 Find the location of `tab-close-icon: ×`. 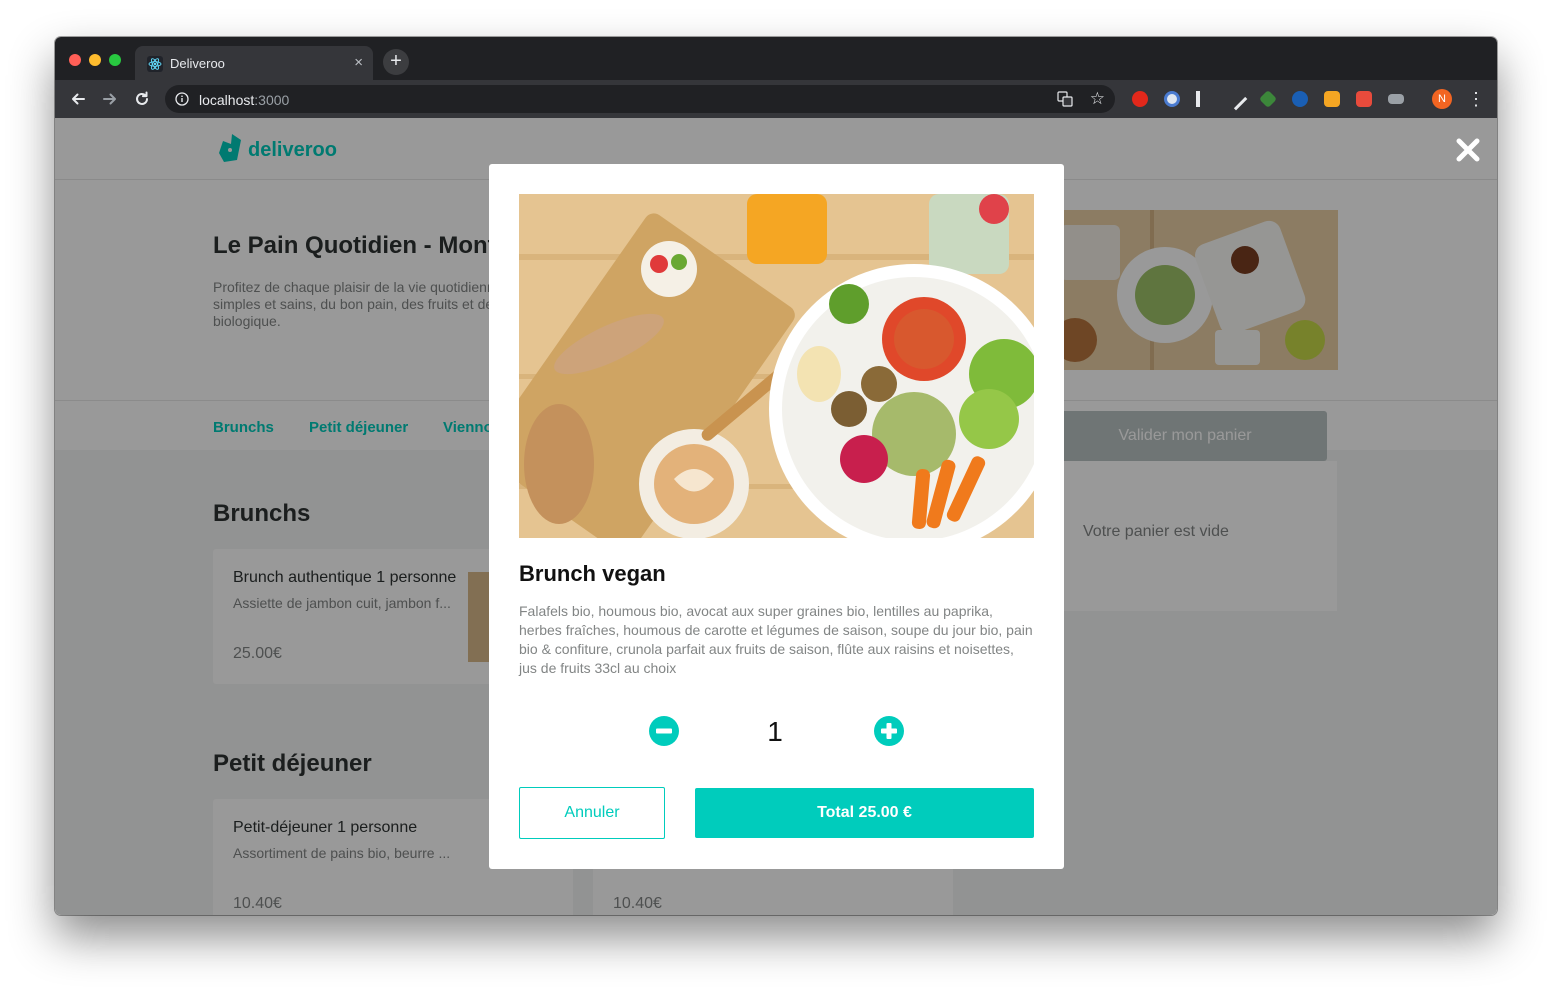

tab-close-icon: × is located at coordinates (358, 62).